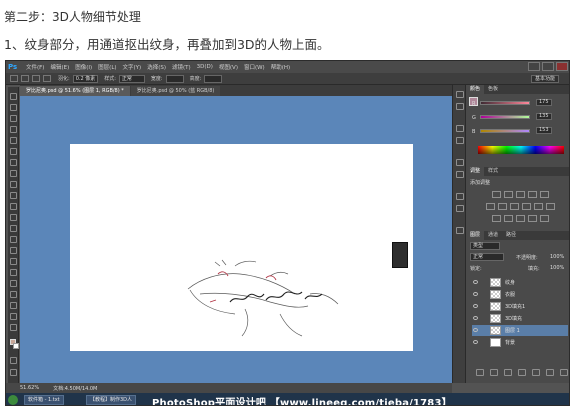 The width and height of the screenshot is (576, 412). Describe the element at coordinates (205, 67) in the screenshot. I see `menu-3d: 3D(D)` at that location.